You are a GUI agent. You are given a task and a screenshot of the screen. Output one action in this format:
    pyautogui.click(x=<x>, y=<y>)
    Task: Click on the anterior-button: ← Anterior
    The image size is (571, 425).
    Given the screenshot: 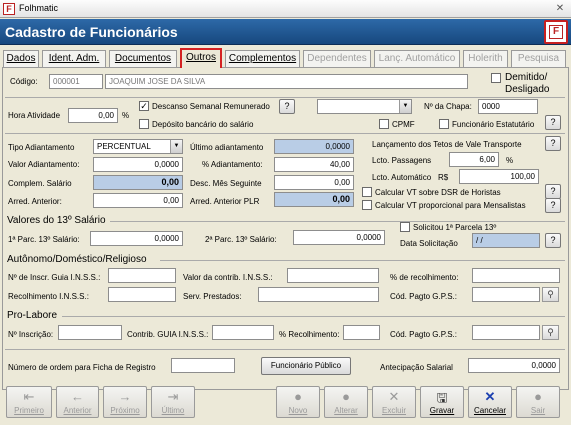 What is the action you would take?
    pyautogui.click(x=77, y=402)
    